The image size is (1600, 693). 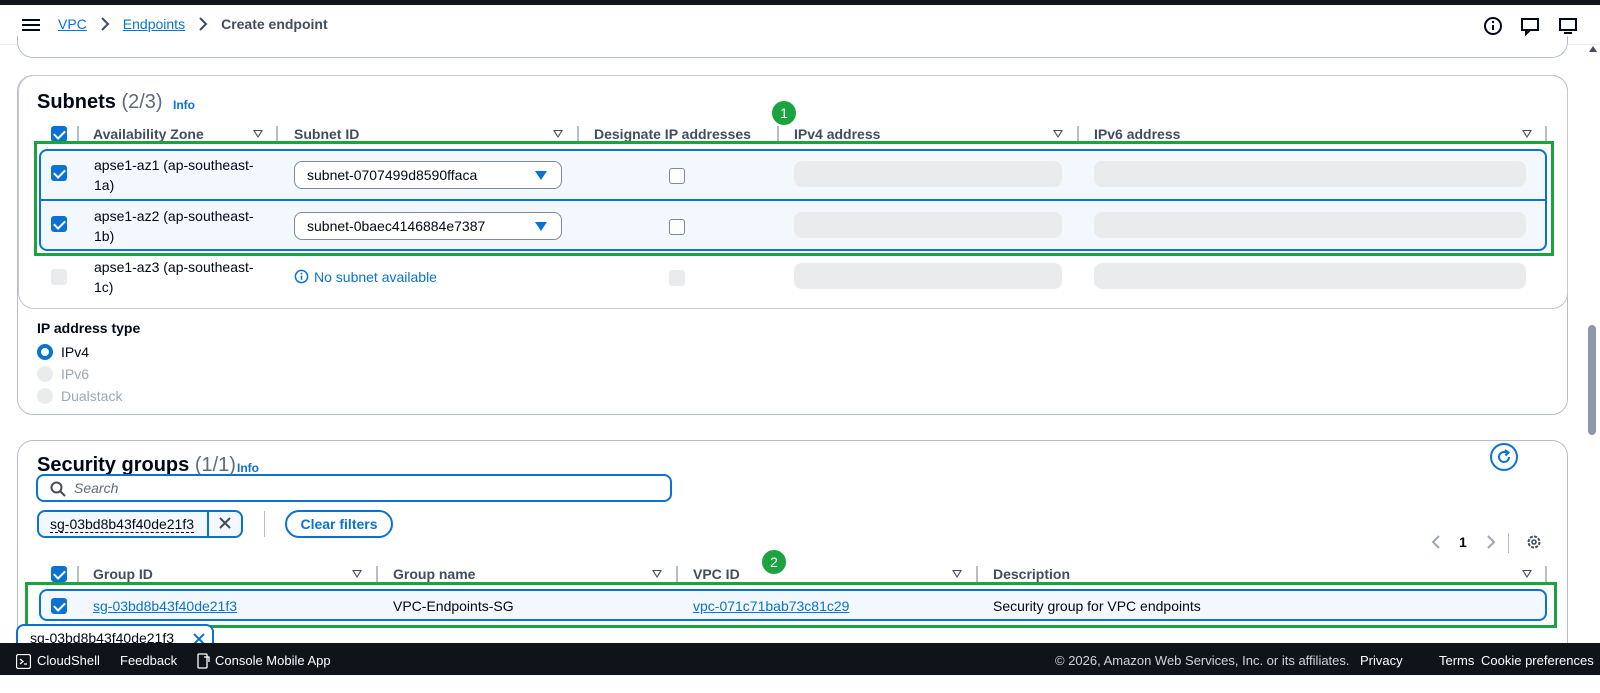 I want to click on row-checkbox-az3, so click(x=59, y=277).